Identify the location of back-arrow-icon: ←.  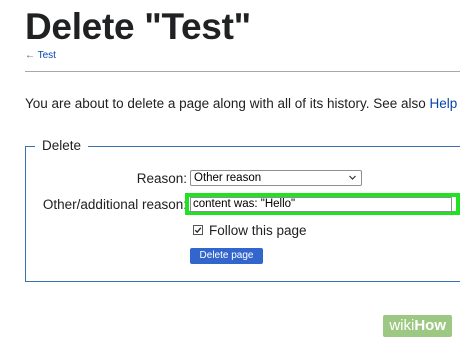
(30, 55).